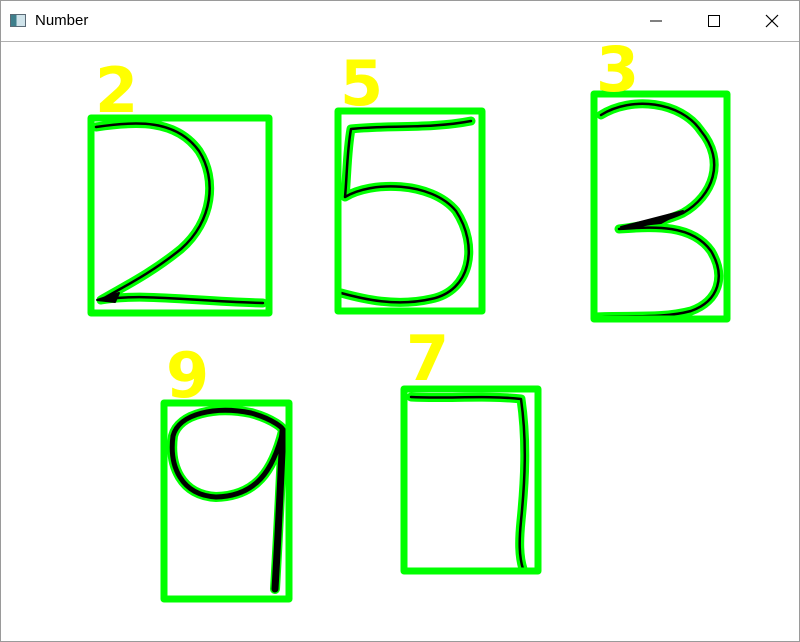  I want to click on digit-label-2: 2, so click(117, 90).